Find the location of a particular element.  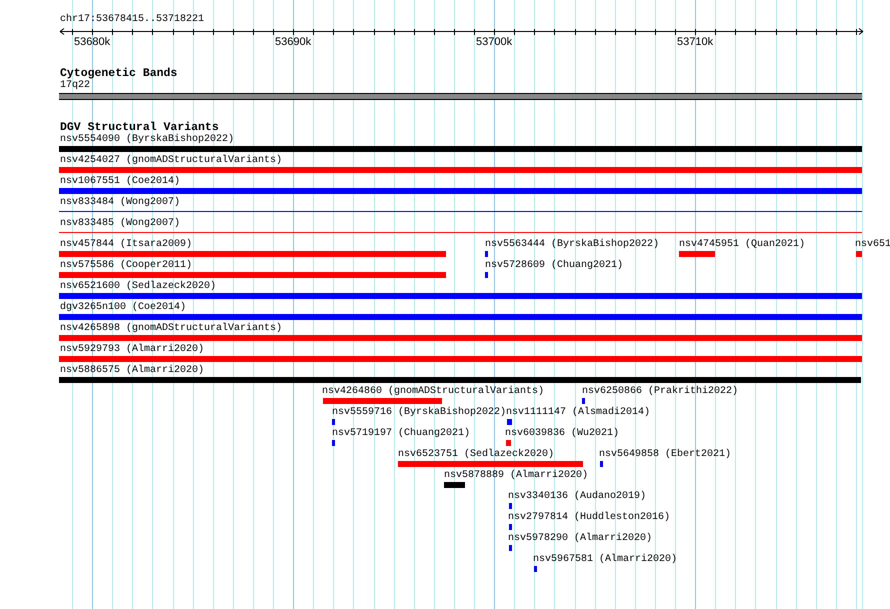

variant-label: nsv5886575 (Almarri2020) is located at coordinates (132, 371).